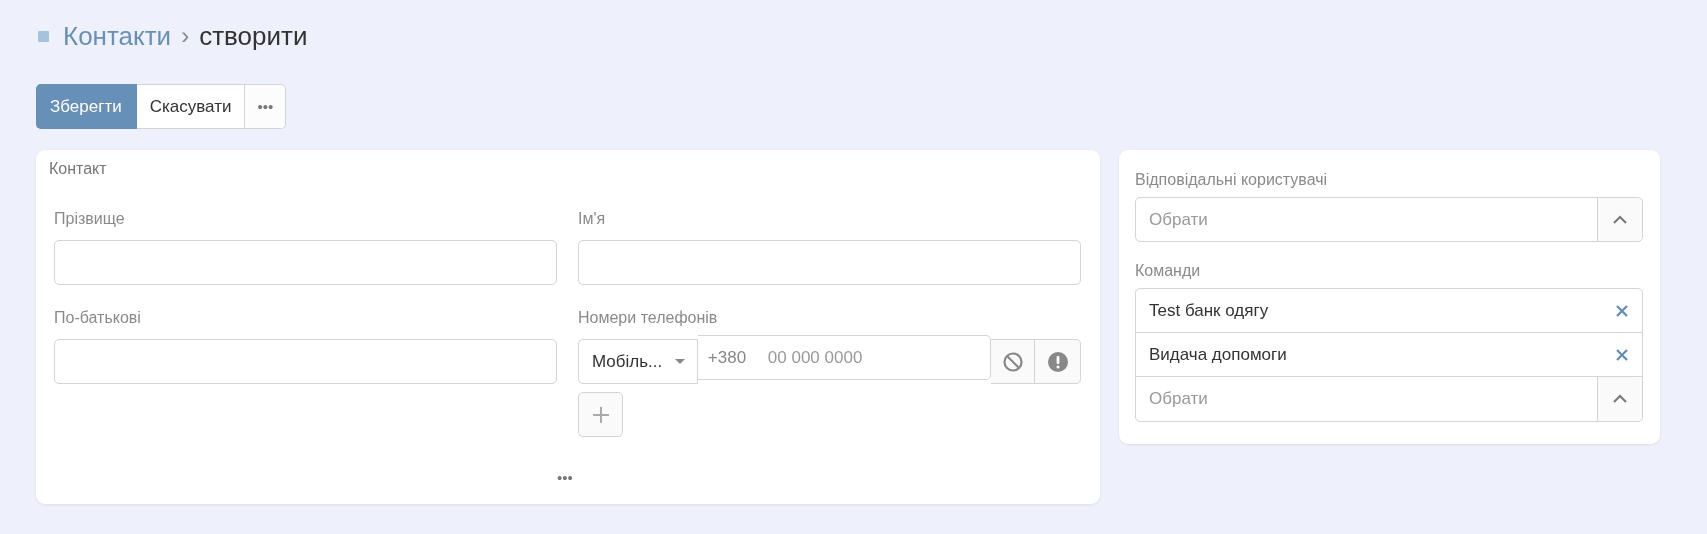  What do you see at coordinates (1232, 180) in the screenshot?
I see `field-label: Відповідальні користувачі` at bounding box center [1232, 180].